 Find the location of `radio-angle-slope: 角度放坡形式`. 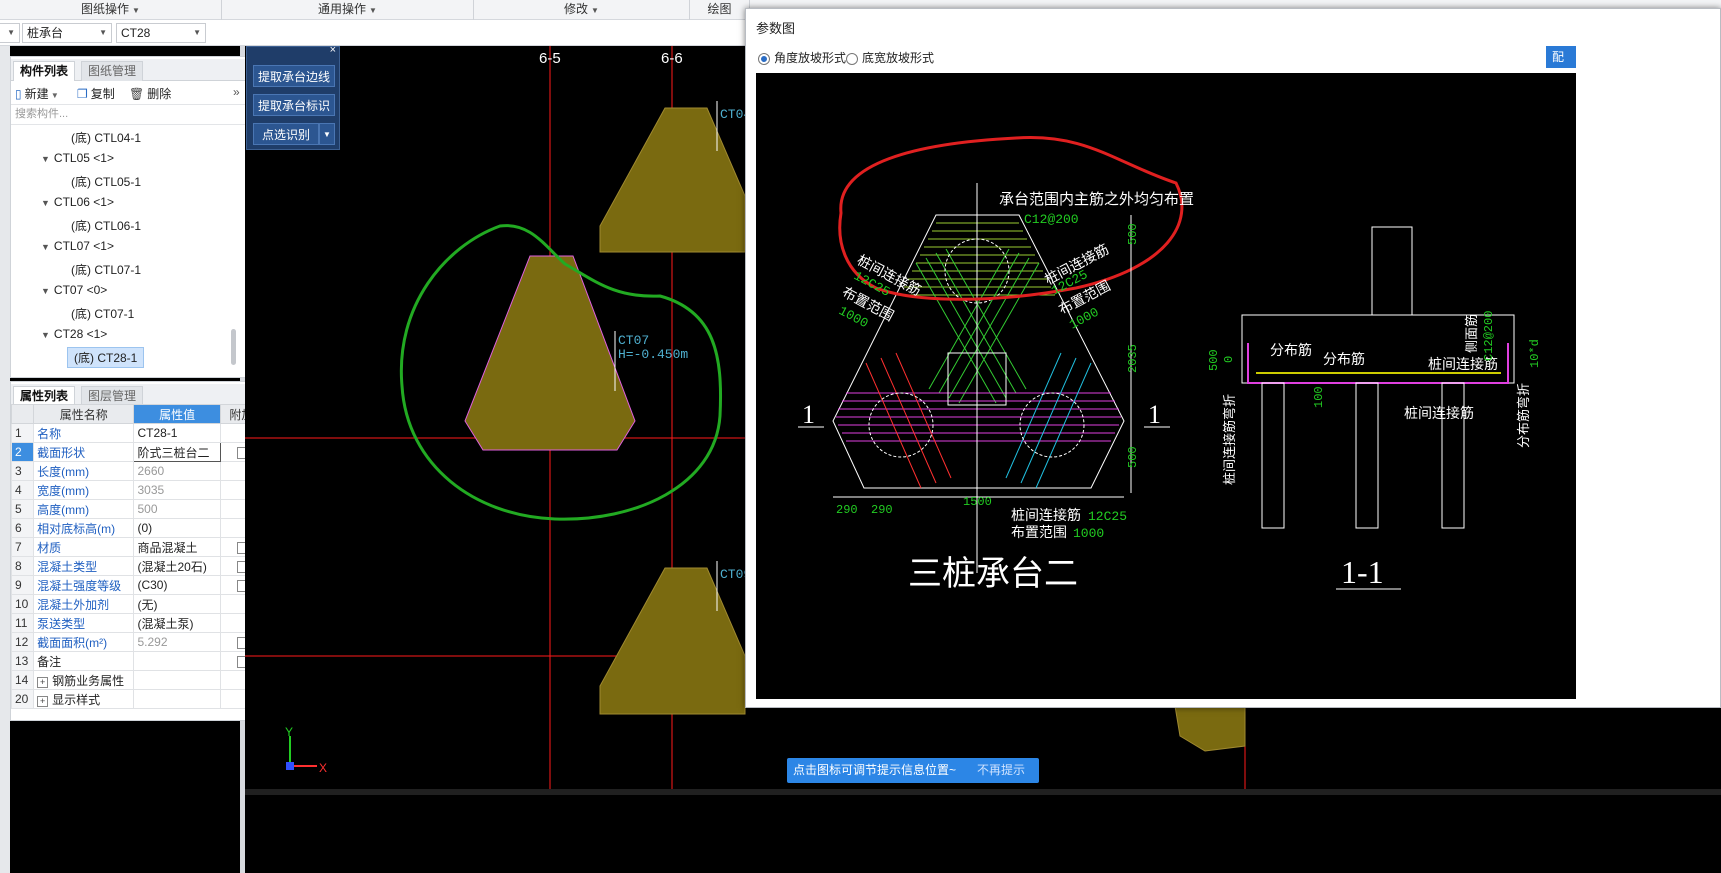

radio-angle-slope: 角度放坡形式 is located at coordinates (802, 57).